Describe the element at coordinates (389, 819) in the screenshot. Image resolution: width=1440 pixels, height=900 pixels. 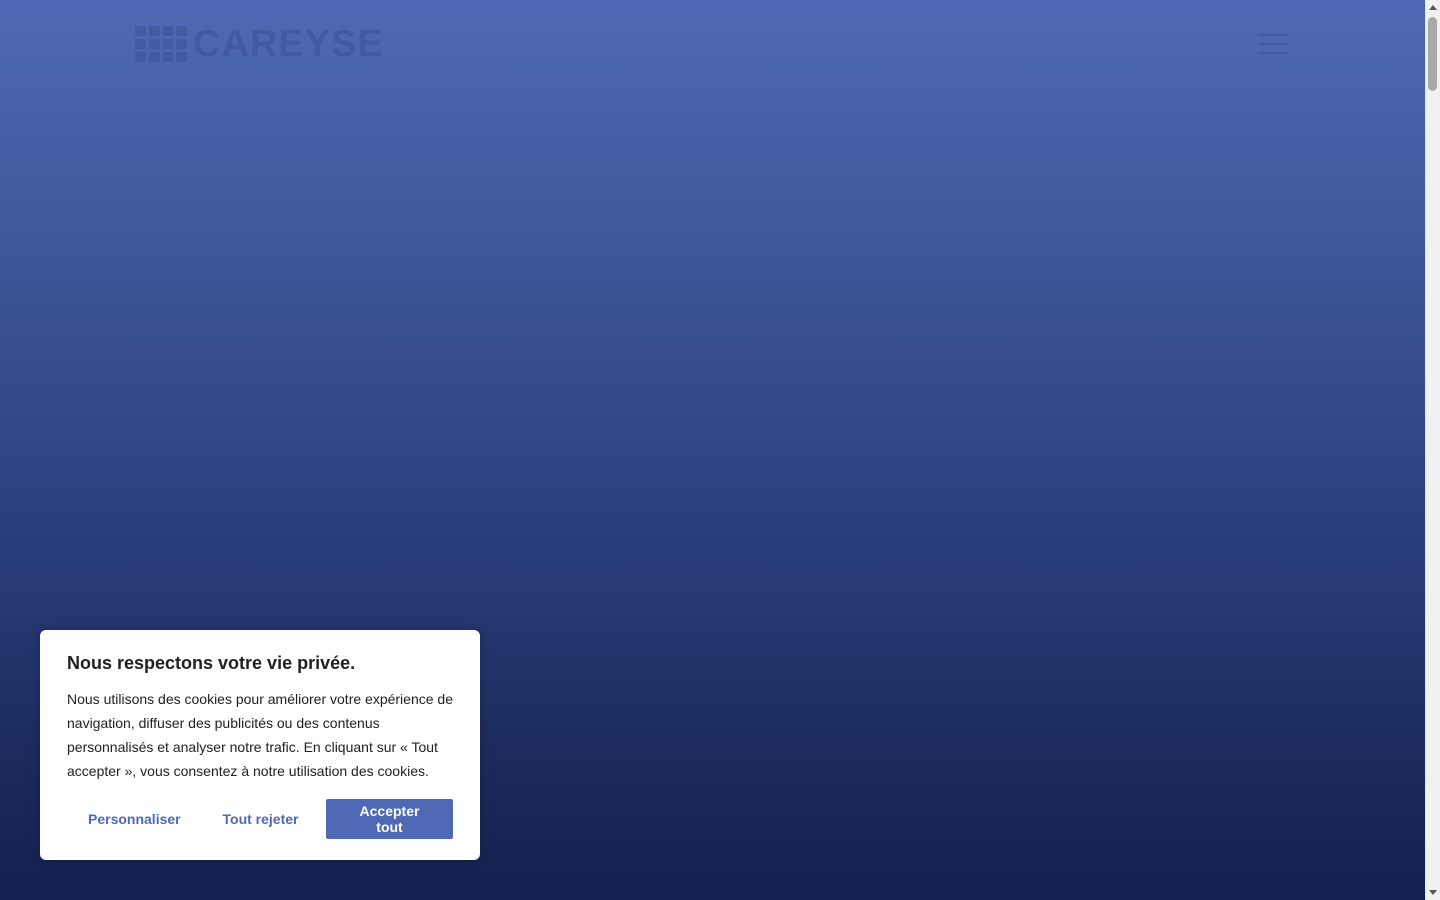
I see `accept-all-button: Accepter tout` at that location.